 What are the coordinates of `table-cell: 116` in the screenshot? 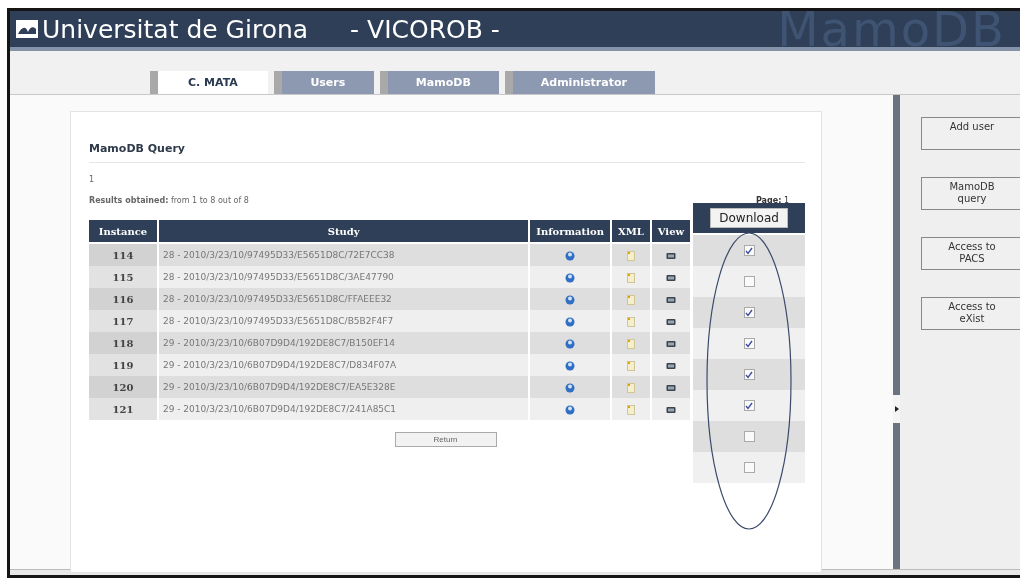 It's located at (123, 299).